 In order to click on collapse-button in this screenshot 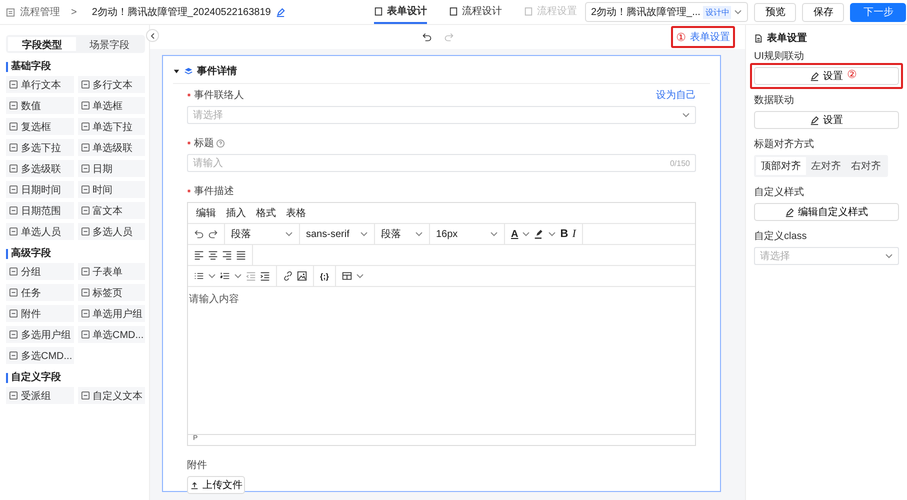, I will do `click(152, 35)`.